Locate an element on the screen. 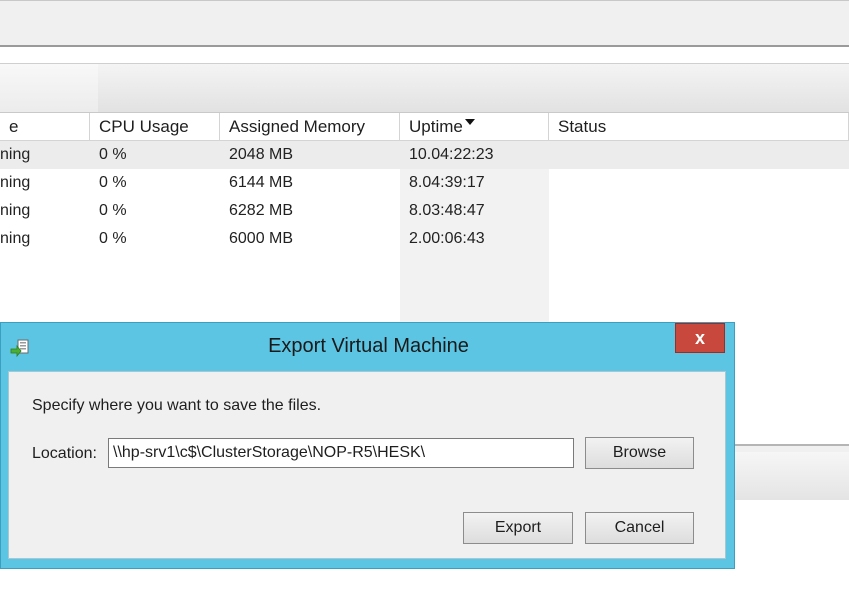 The image size is (849, 598). vm-uptime: 2.00:06:43 is located at coordinates (447, 238).